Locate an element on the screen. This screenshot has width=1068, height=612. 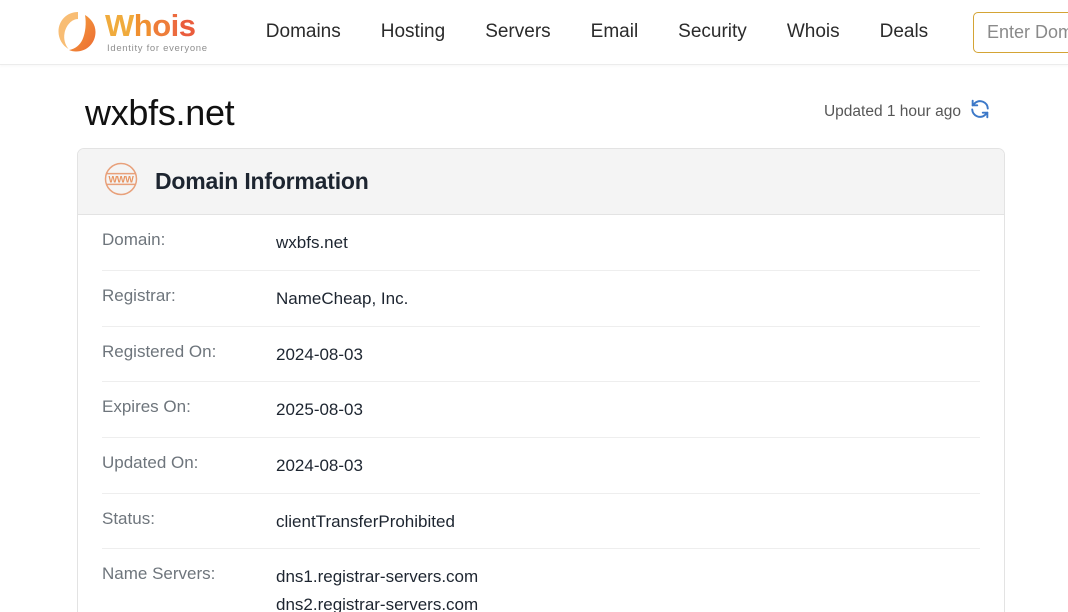
brand-letter-i: i is located at coordinates (175, 26).